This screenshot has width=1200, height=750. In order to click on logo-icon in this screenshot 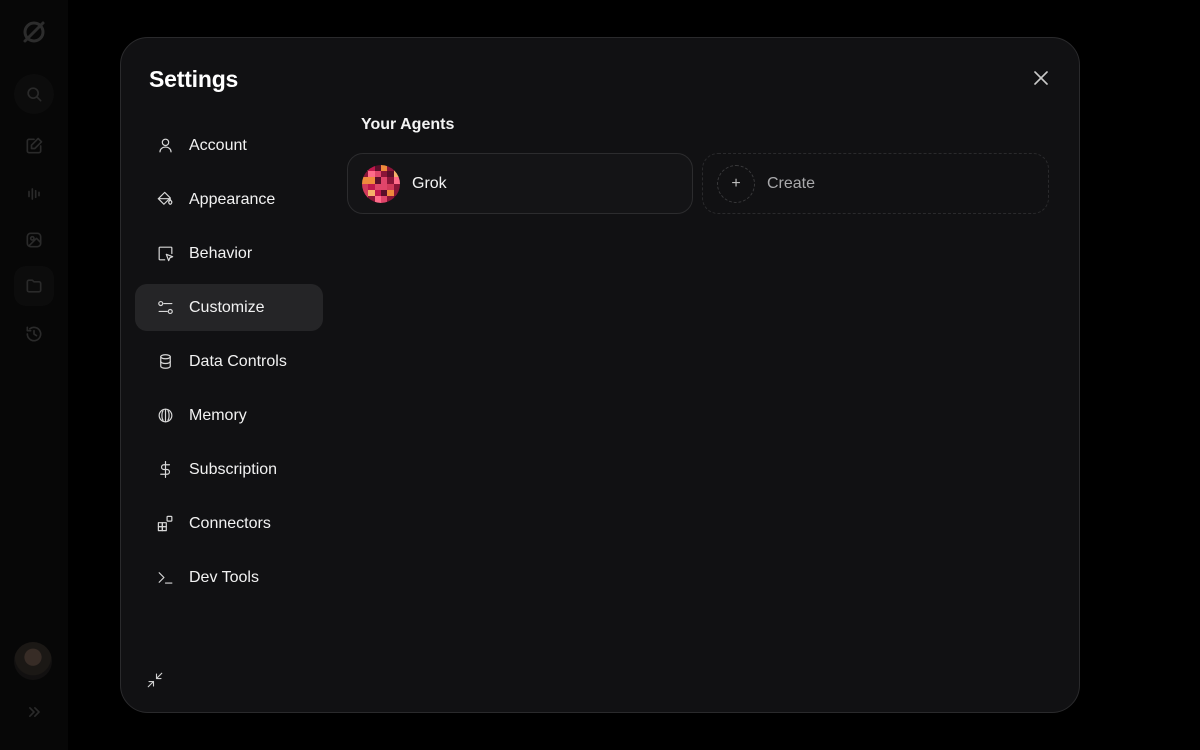, I will do `click(34, 32)`.